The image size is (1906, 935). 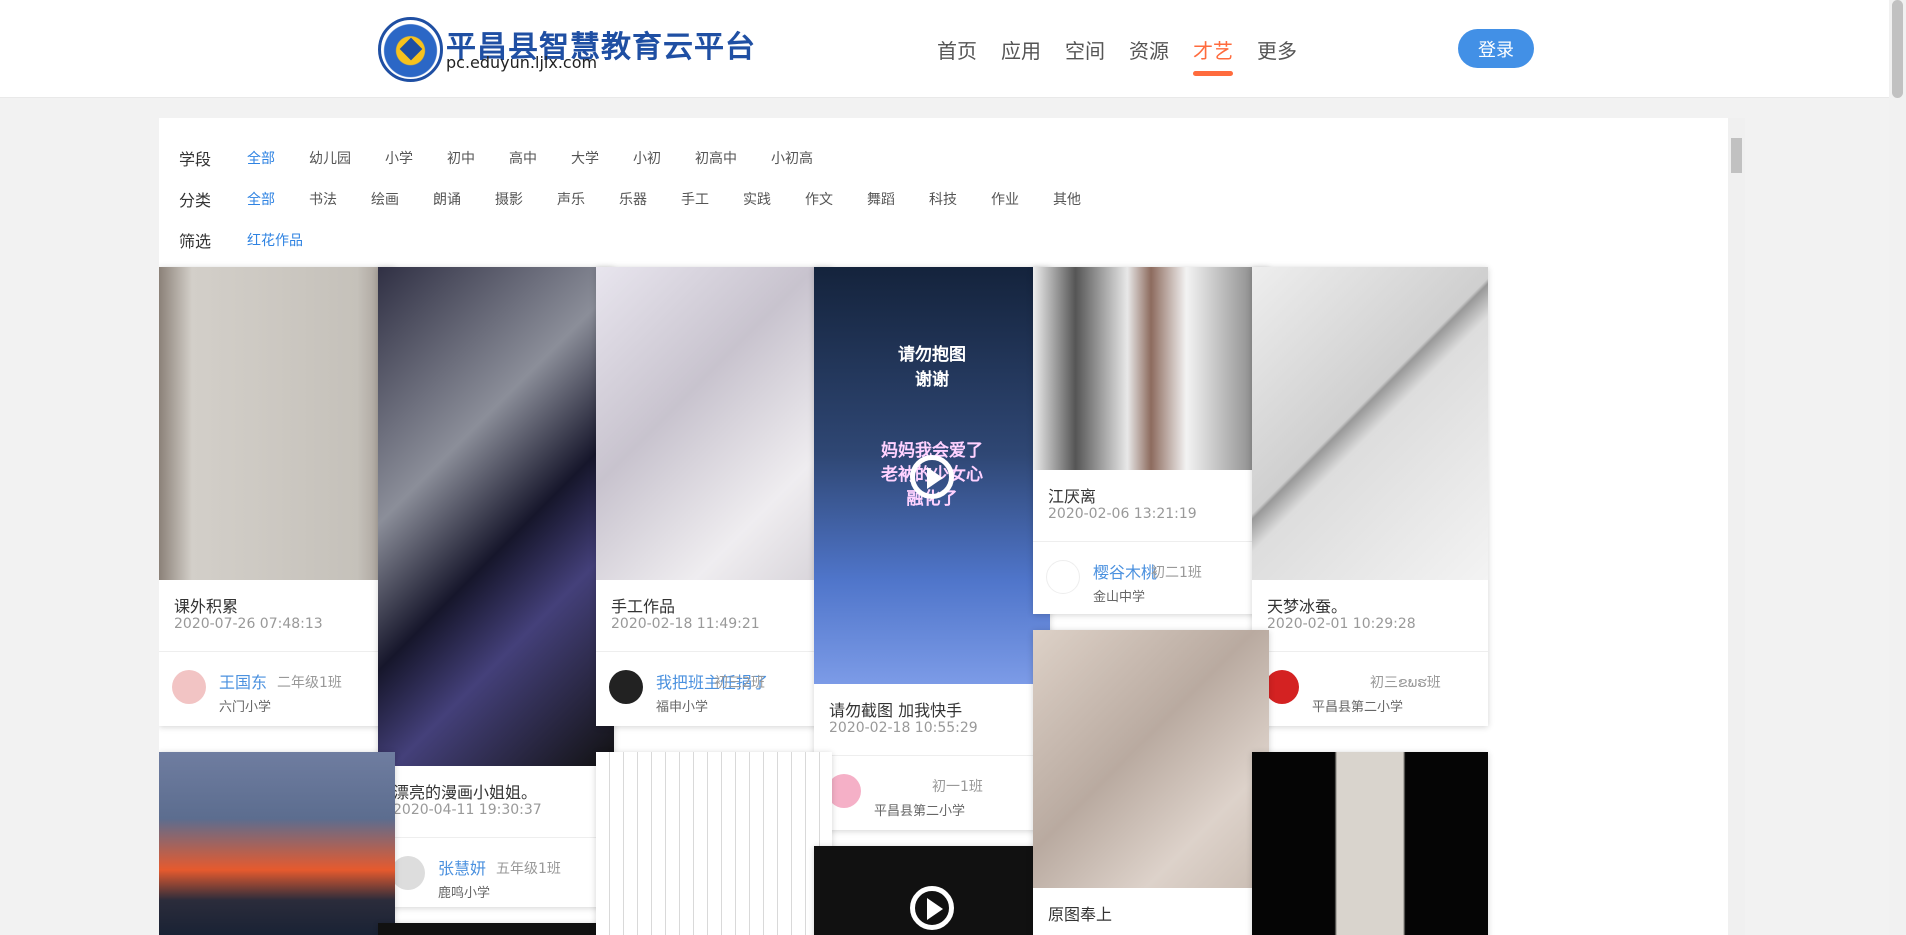 I want to click on category-recitation: 朗诵, so click(x=447, y=199).